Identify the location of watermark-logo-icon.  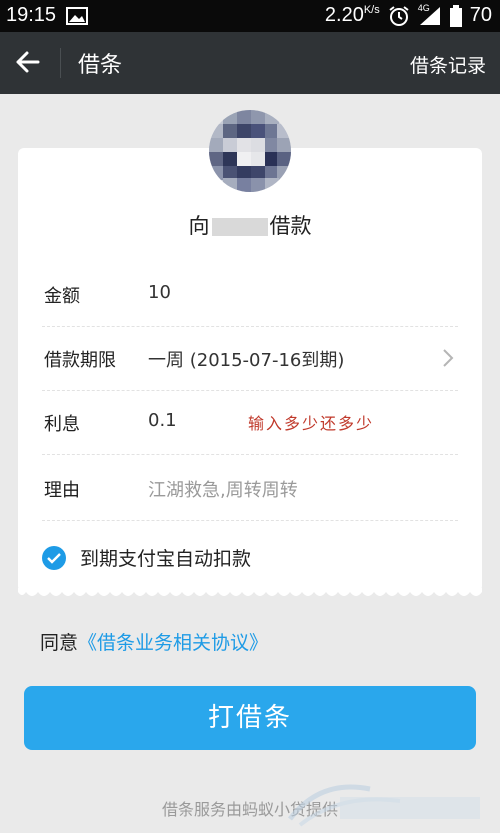
(384, 805).